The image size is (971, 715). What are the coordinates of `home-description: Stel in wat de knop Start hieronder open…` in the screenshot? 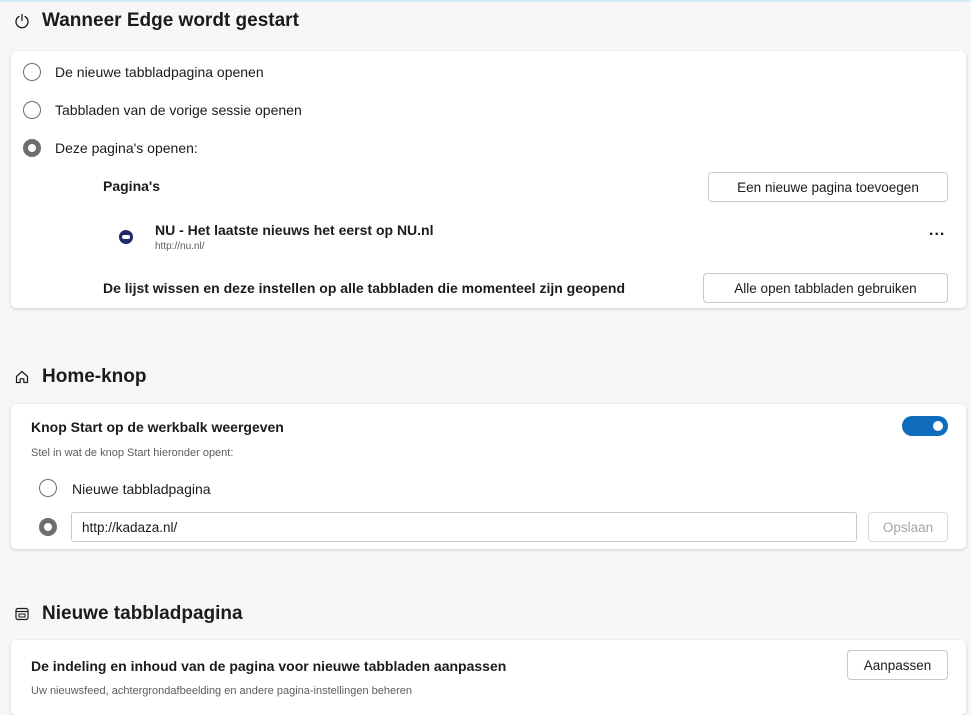 It's located at (132, 453).